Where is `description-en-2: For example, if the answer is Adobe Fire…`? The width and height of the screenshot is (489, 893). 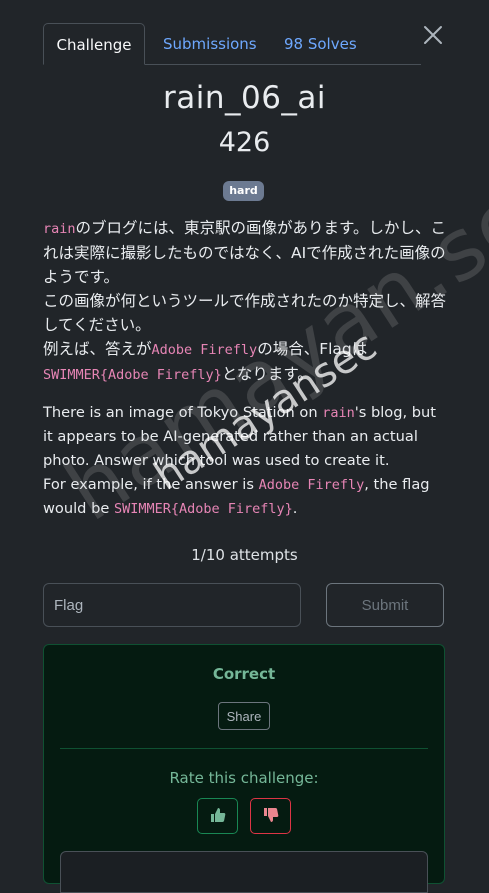 description-en-2: For example, if the answer is Adobe Fire… is located at coordinates (245, 497).